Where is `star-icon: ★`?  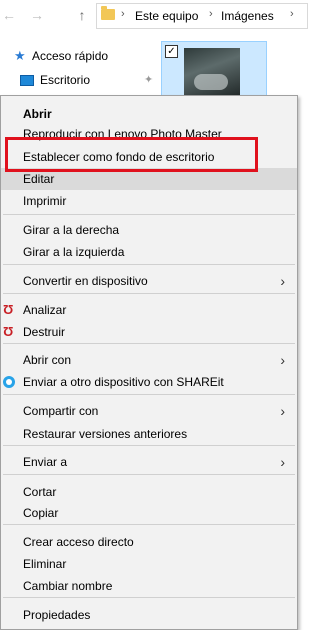 star-icon: ★ is located at coordinates (20, 55).